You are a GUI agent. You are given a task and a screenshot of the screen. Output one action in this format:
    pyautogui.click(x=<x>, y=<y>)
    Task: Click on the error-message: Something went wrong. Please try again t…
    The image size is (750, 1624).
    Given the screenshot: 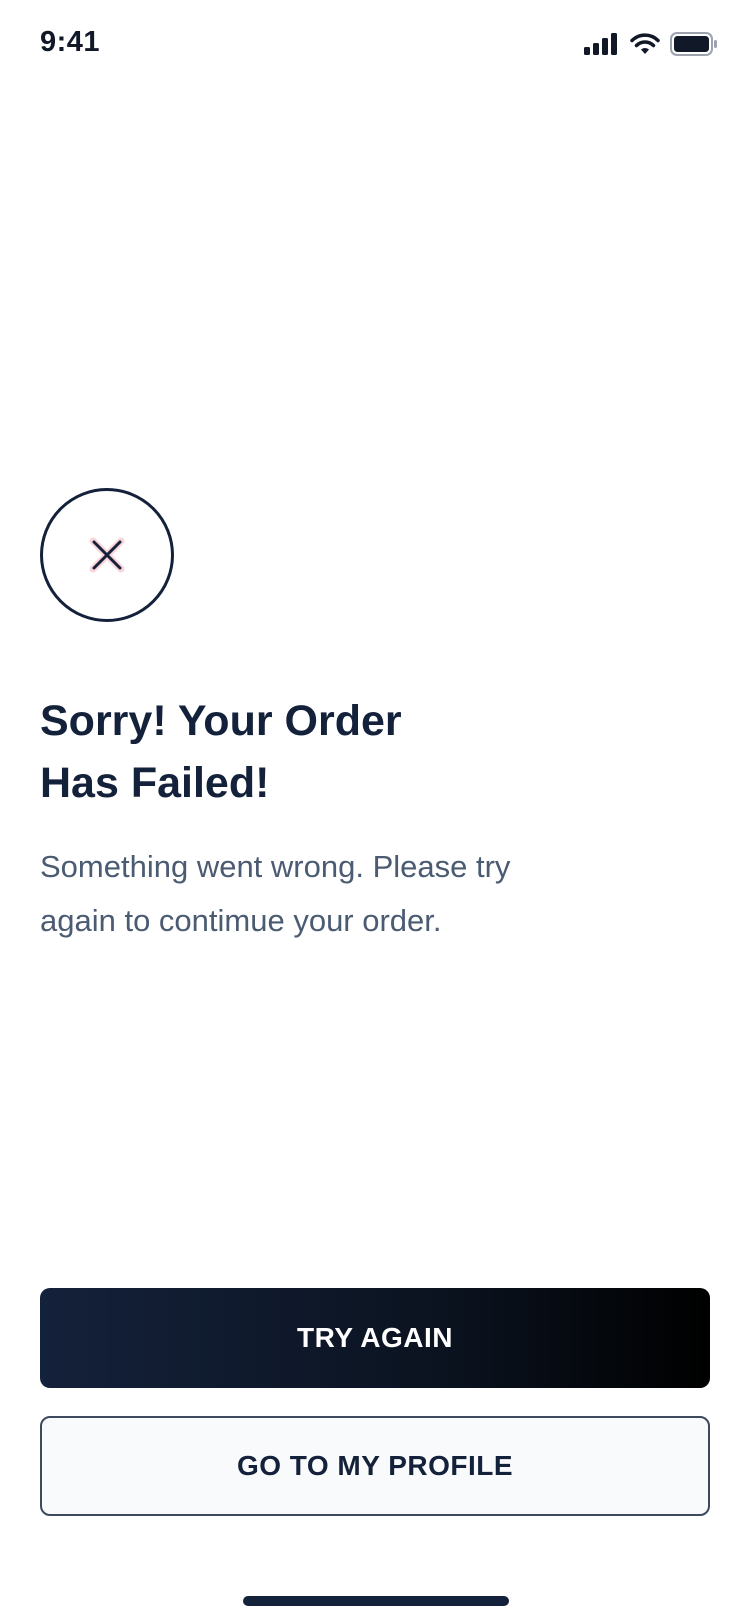 What is the action you would take?
    pyautogui.click(x=275, y=893)
    